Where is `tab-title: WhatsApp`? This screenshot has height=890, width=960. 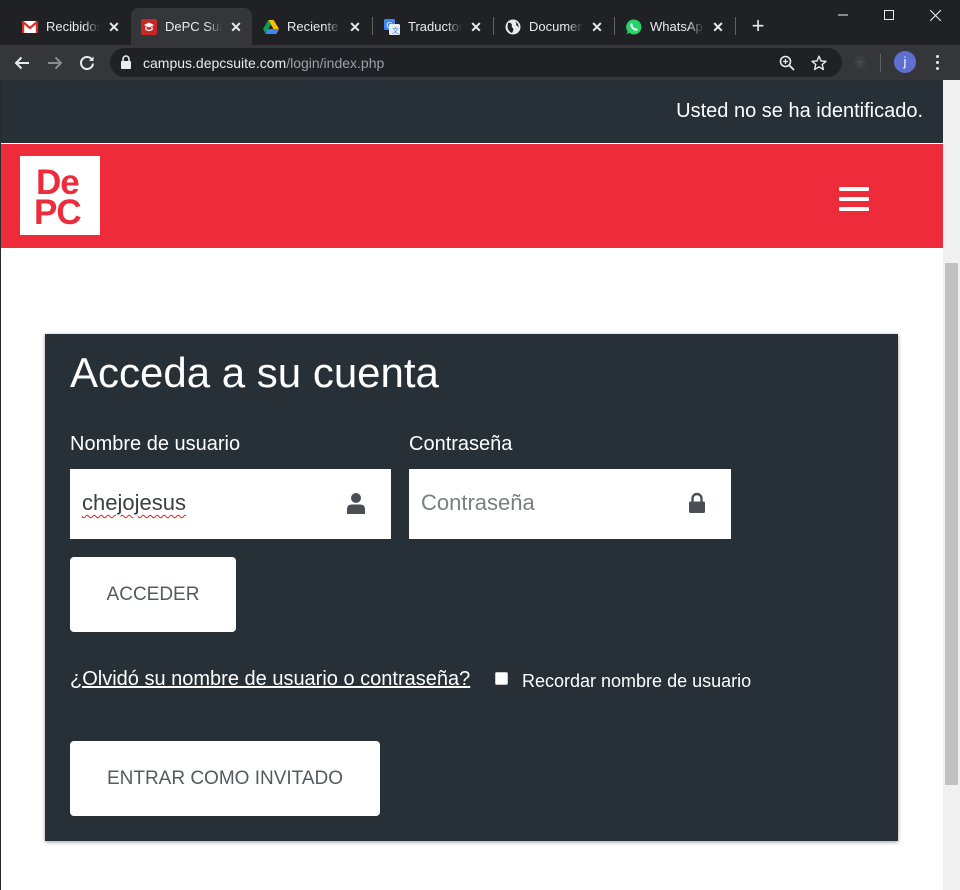
tab-title: WhatsApp is located at coordinates (677, 26).